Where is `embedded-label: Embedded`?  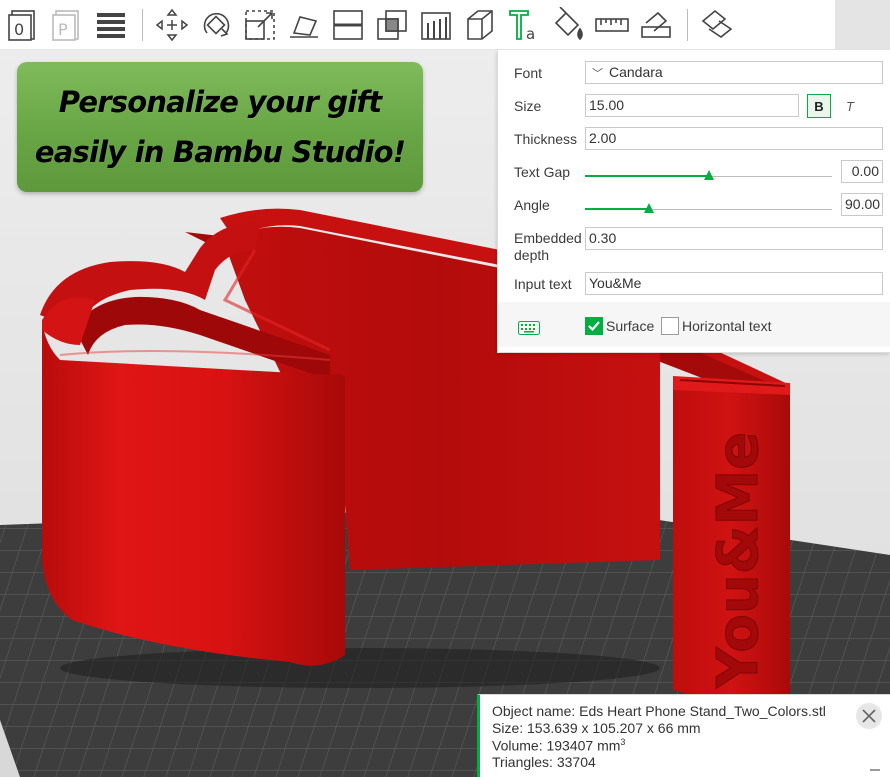
embedded-label: Embedded is located at coordinates (548, 238).